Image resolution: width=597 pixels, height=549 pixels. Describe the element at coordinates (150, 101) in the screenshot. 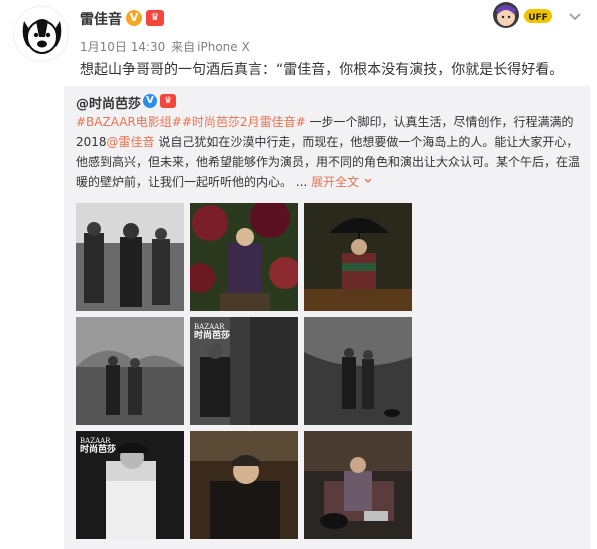

I see `repost-verified-icon: V` at that location.